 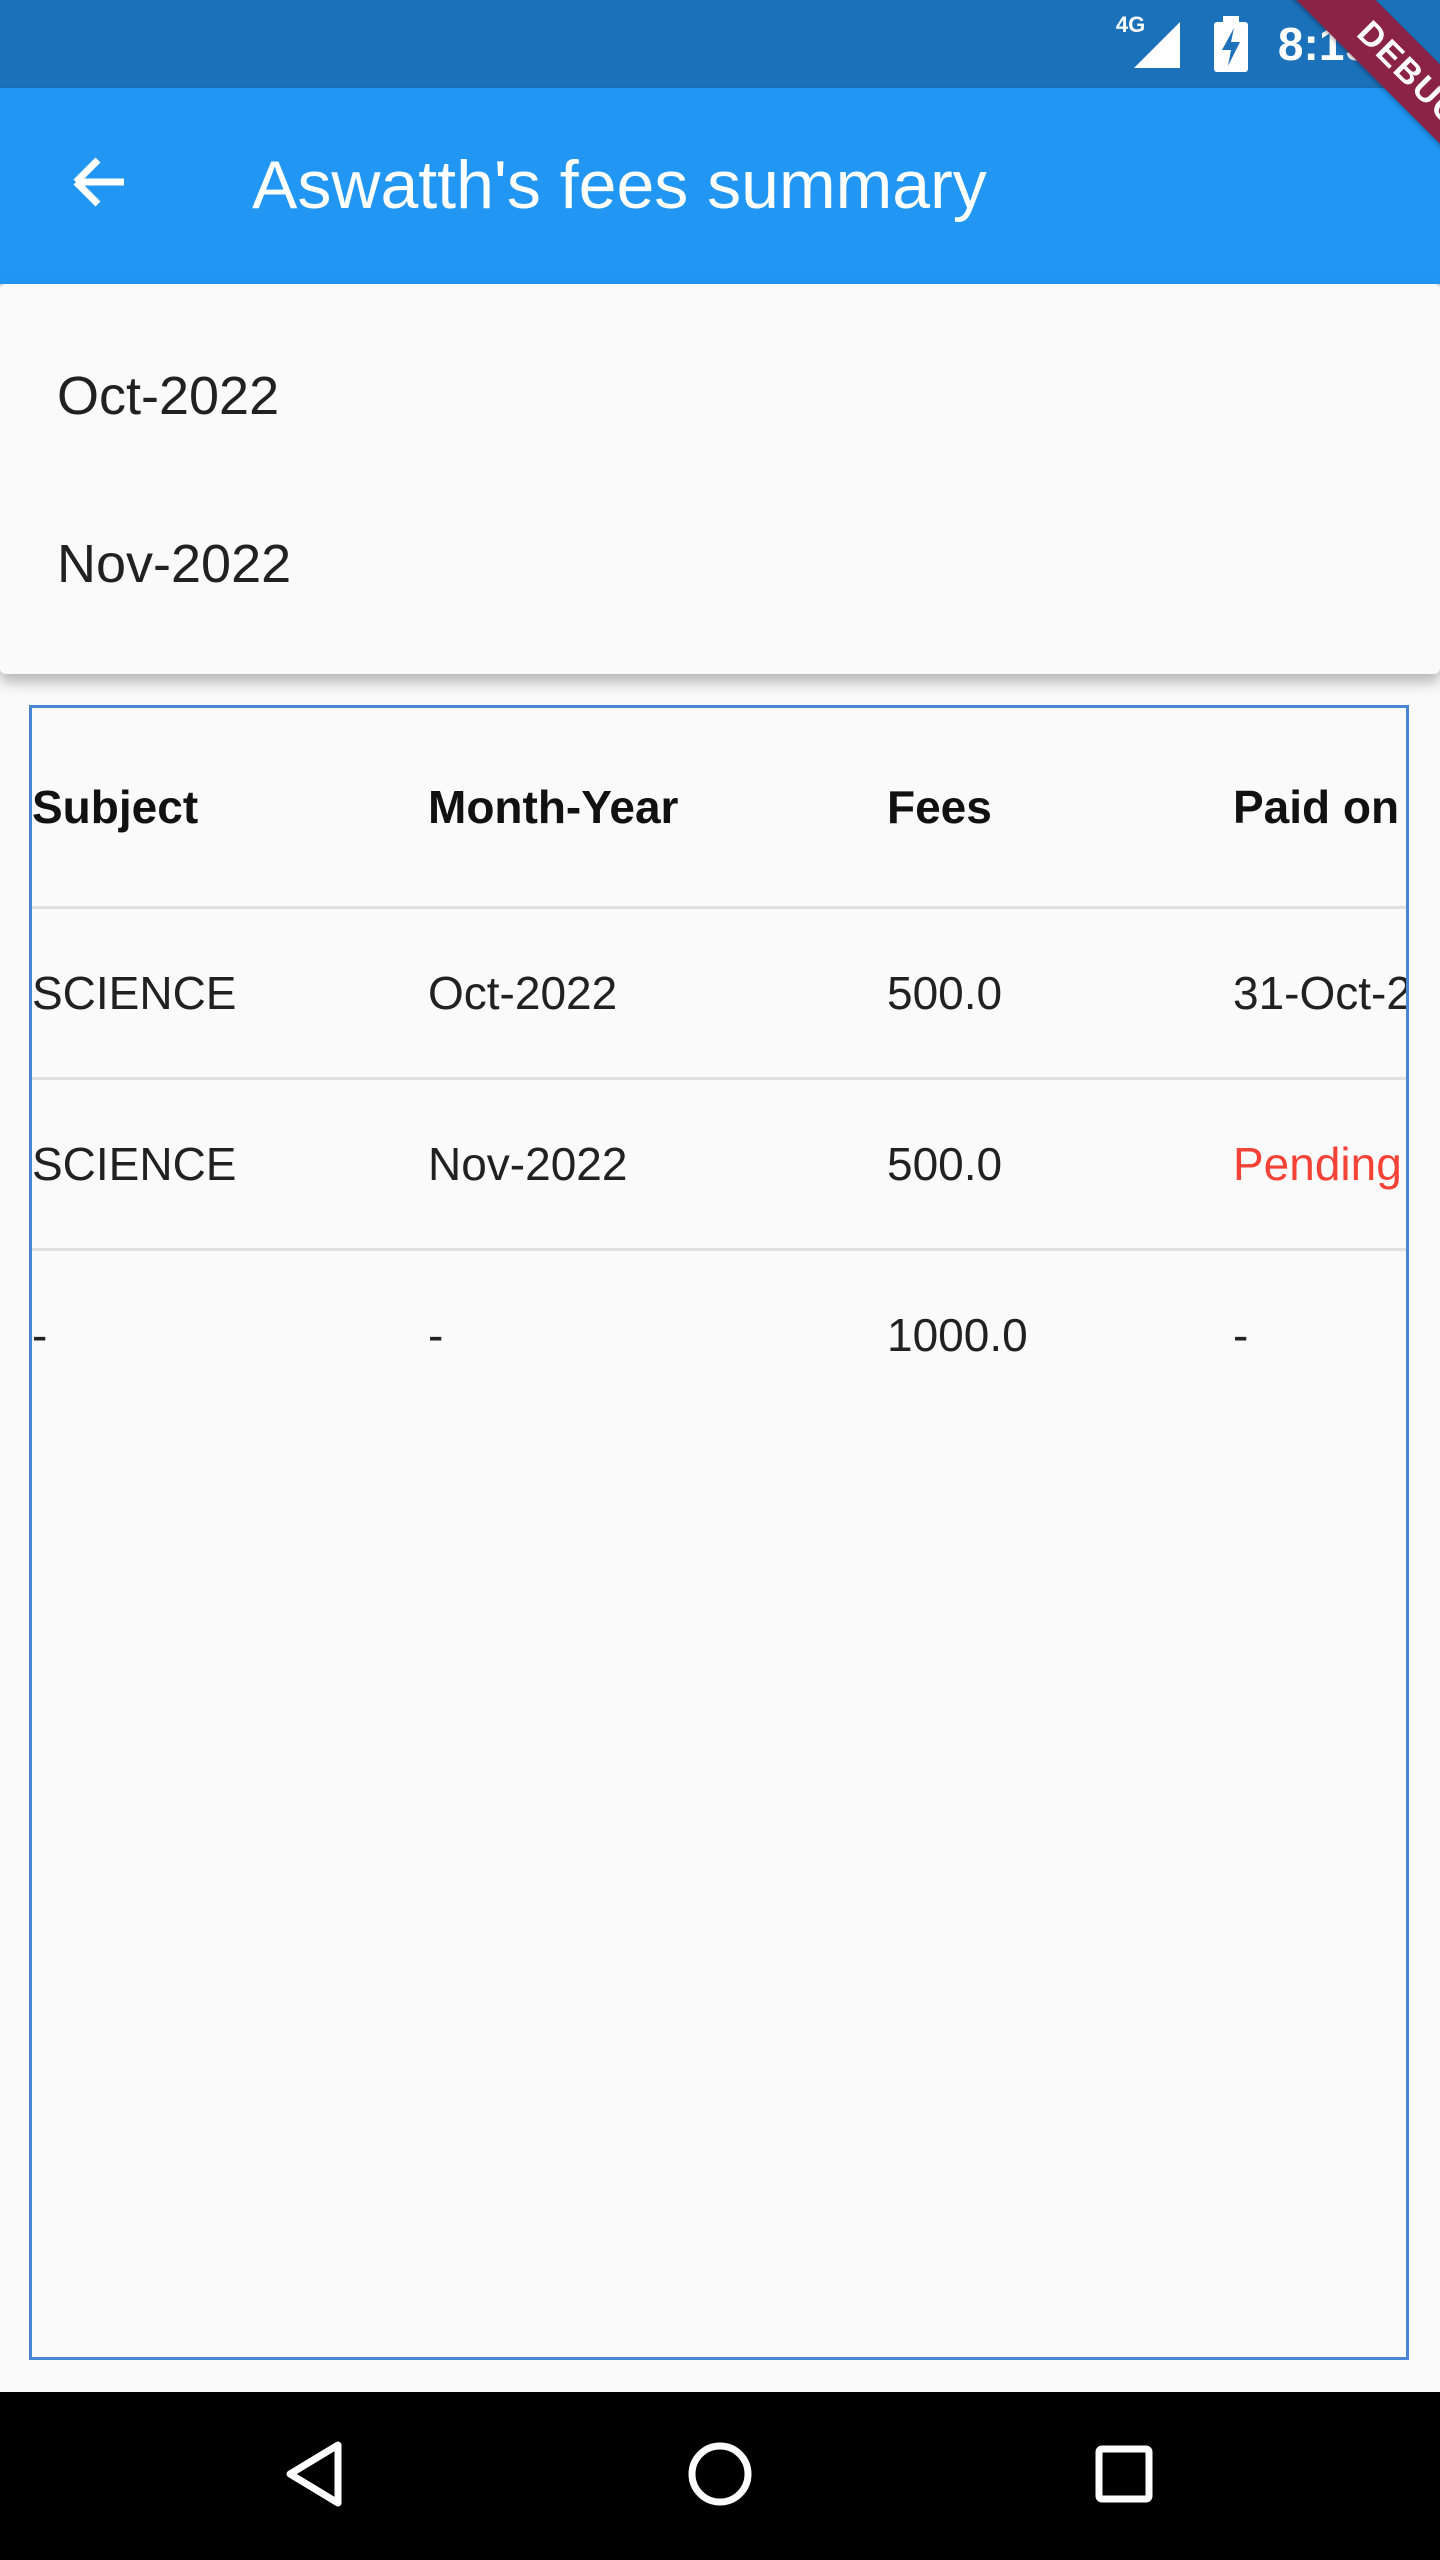 What do you see at coordinates (174, 564) in the screenshot?
I see `menu-item-label: Nov-2022` at bounding box center [174, 564].